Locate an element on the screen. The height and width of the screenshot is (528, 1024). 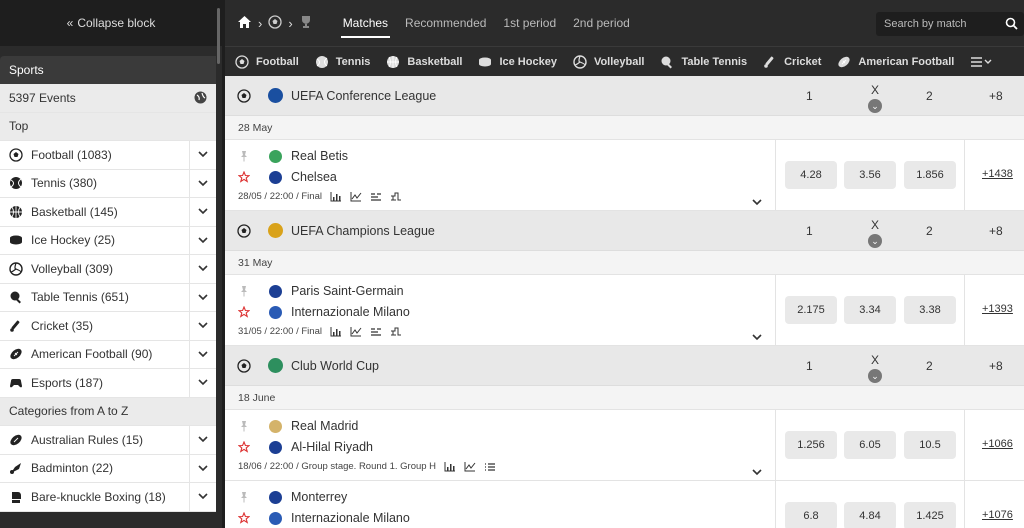
league-header: UEFA Champions League 1 X ⌄ 2 +8 is located at coordinates (624, 231).